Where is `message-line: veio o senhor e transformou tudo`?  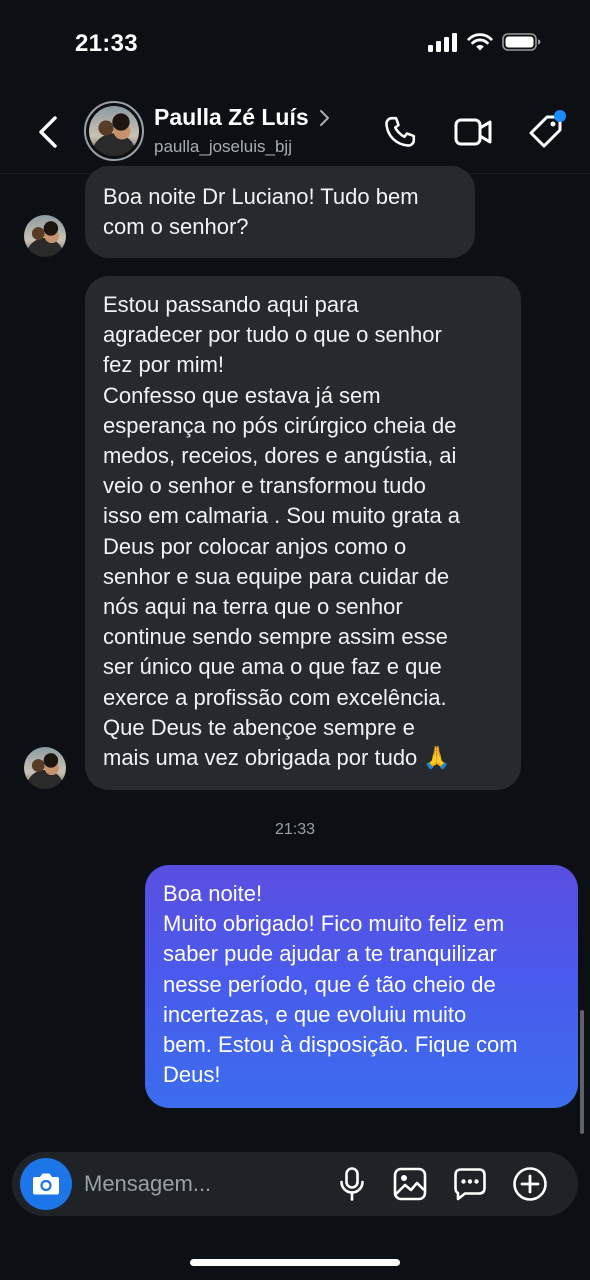 message-line: veio o senhor e transformou tudo is located at coordinates (264, 486).